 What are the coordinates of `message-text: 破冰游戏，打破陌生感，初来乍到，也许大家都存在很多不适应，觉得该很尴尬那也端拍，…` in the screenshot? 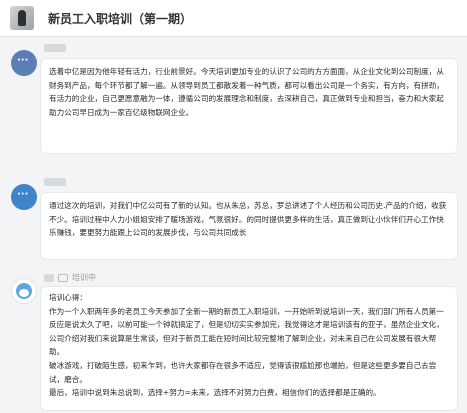 It's located at (243, 372).